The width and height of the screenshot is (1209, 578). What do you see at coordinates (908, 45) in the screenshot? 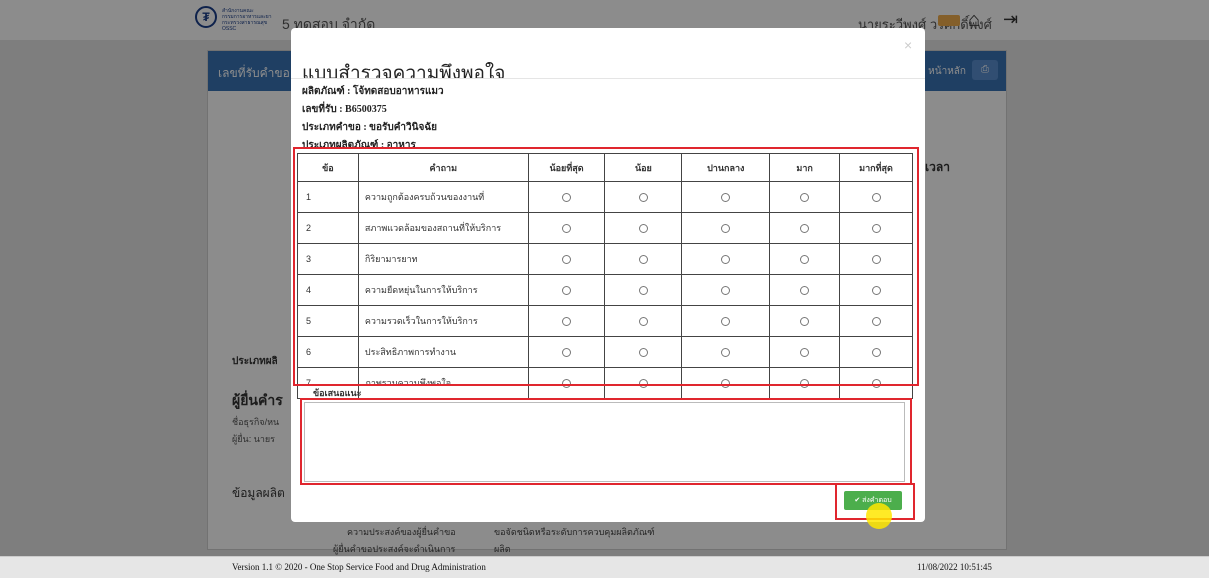
I see `close-icon: ×` at bounding box center [908, 45].